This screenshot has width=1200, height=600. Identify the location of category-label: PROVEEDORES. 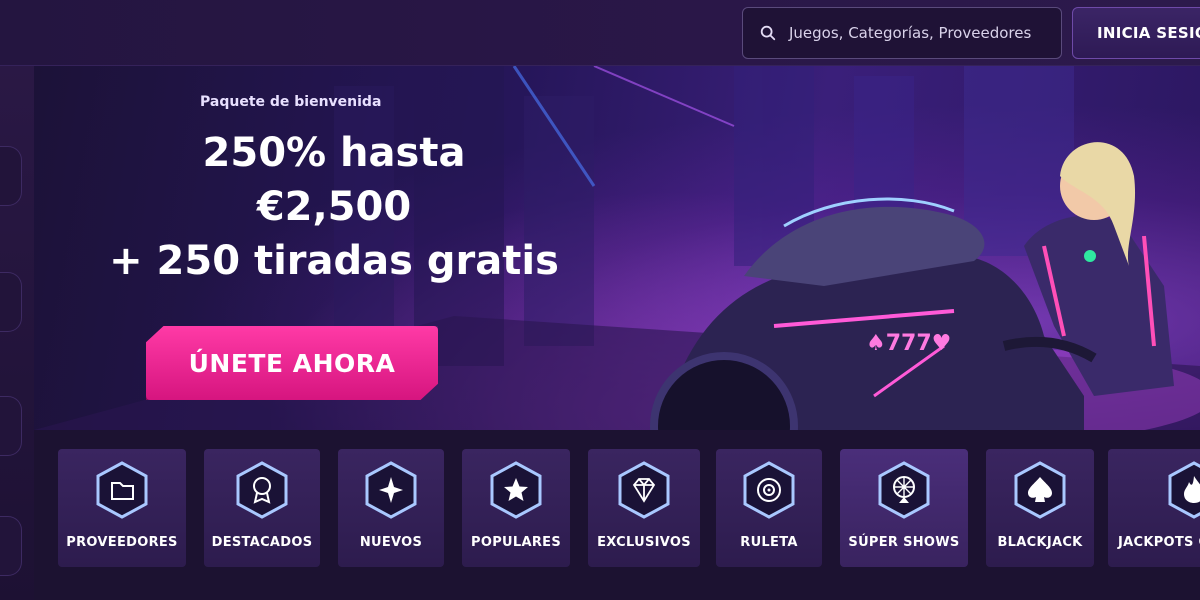
(122, 542).